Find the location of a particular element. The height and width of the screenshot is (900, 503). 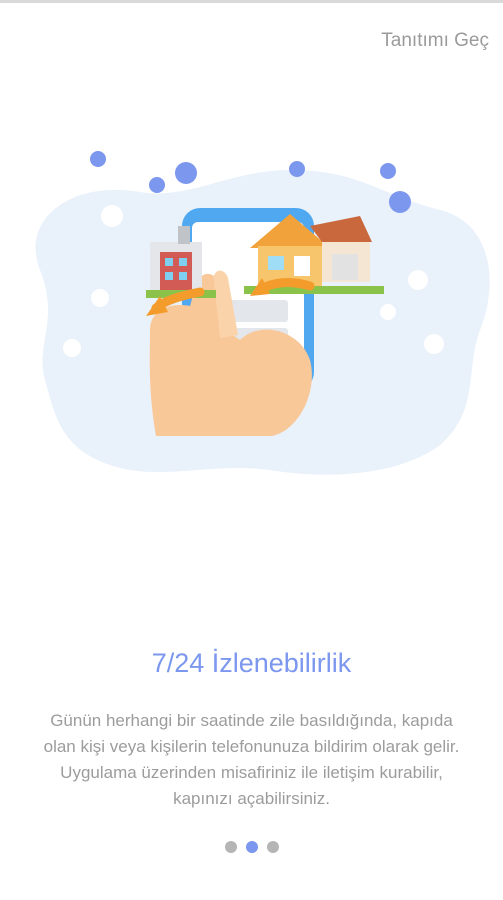

page-indicator is located at coordinates (251, 847).